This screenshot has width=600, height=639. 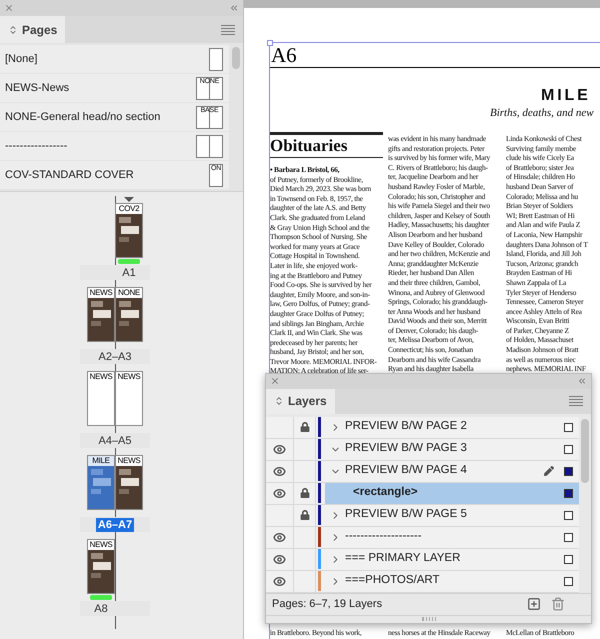 I want to click on resize-grip, so click(x=429, y=619).